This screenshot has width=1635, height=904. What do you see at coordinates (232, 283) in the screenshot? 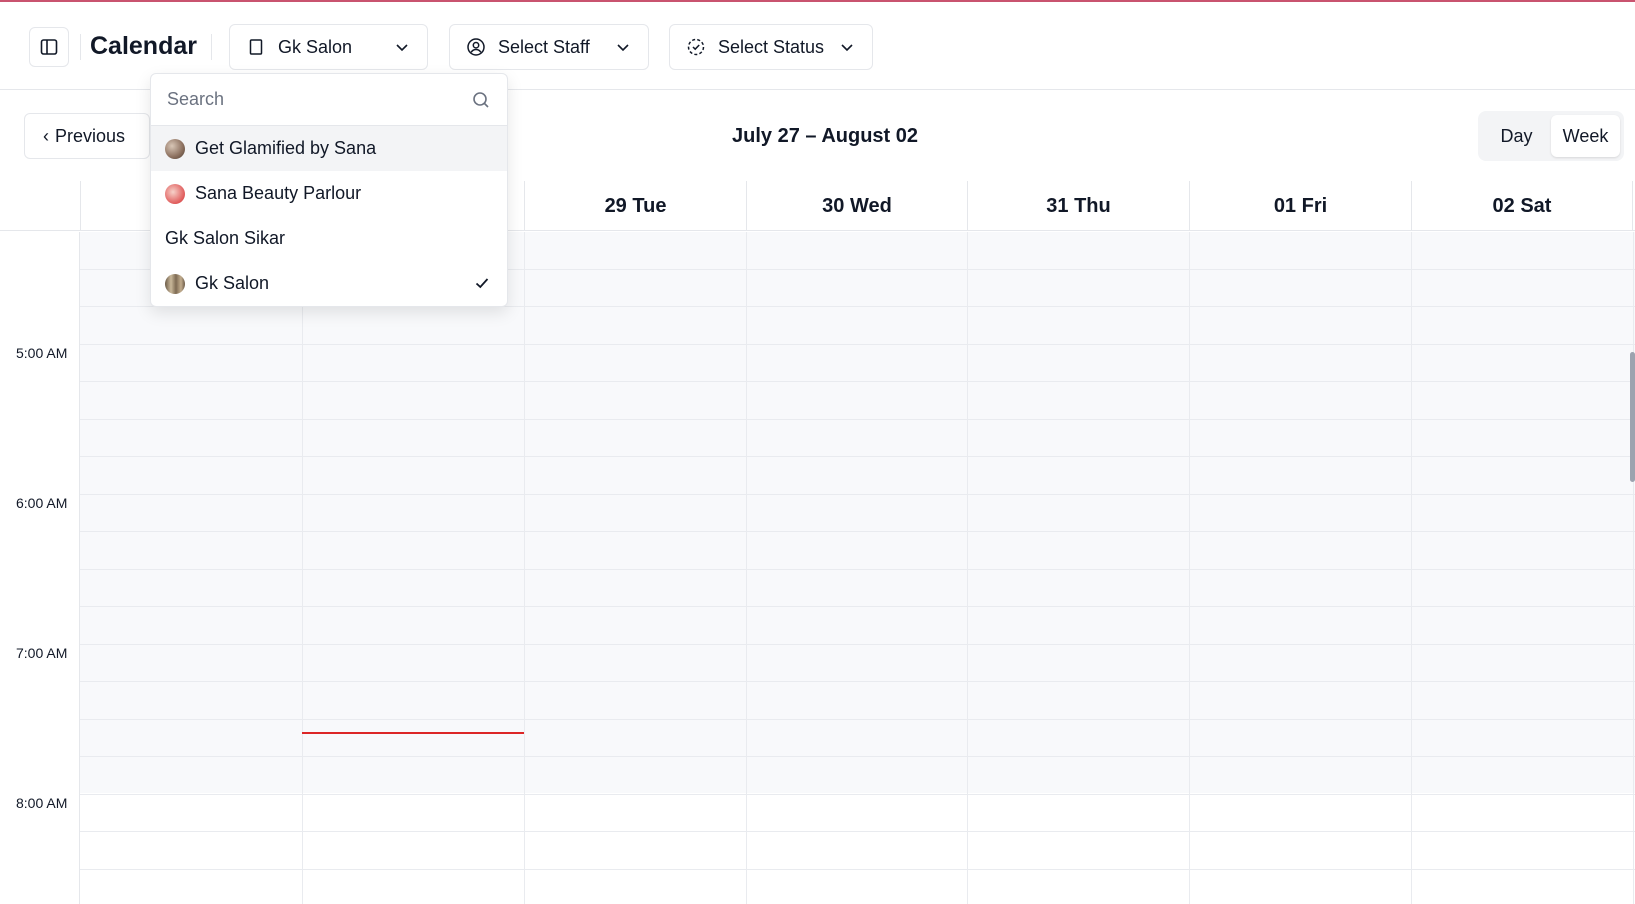
I see `location-option-label: Gk Salon` at bounding box center [232, 283].